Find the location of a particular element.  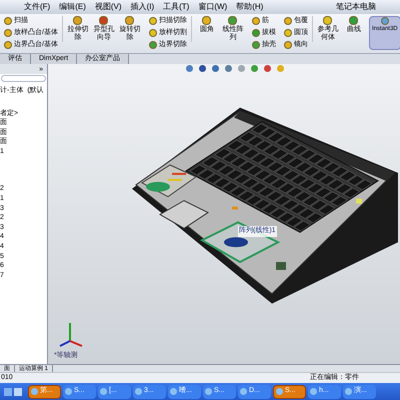

instant3d-icon is located at coordinates (384, 21).